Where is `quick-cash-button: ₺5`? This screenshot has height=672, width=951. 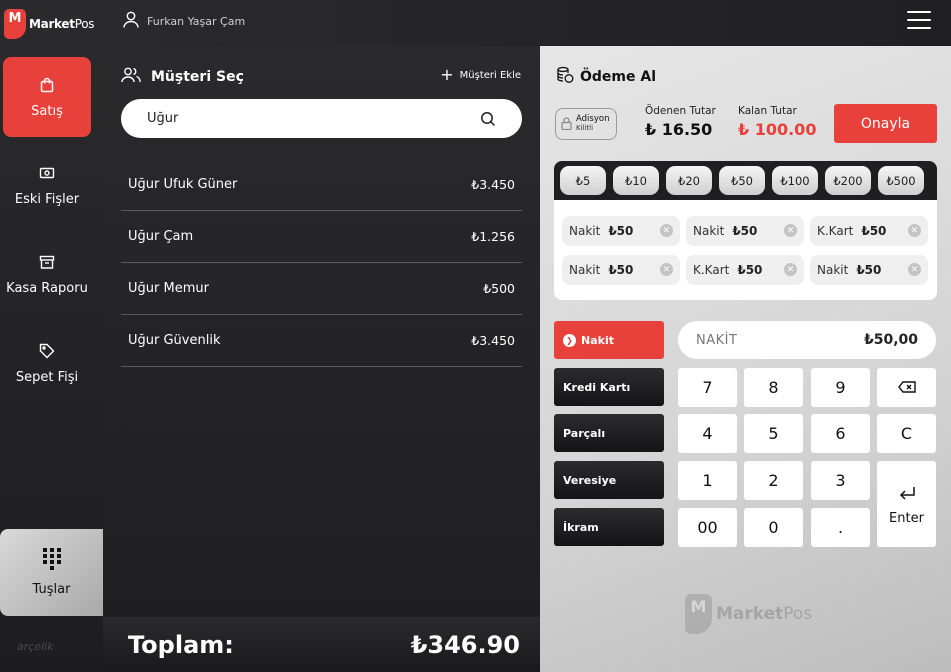 quick-cash-button: ₺5 is located at coordinates (583, 180).